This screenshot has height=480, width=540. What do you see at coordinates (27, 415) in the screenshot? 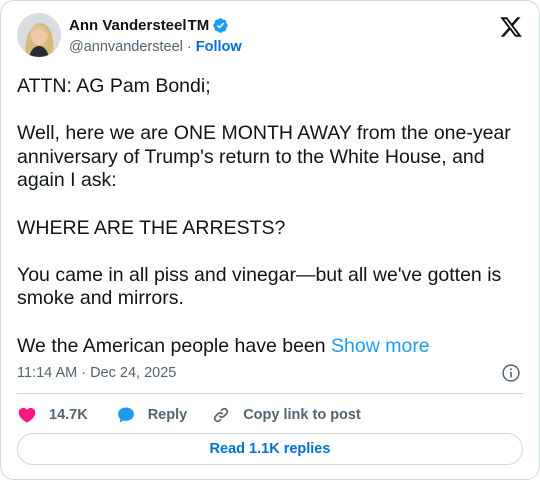
I see `heart-icon` at bounding box center [27, 415].